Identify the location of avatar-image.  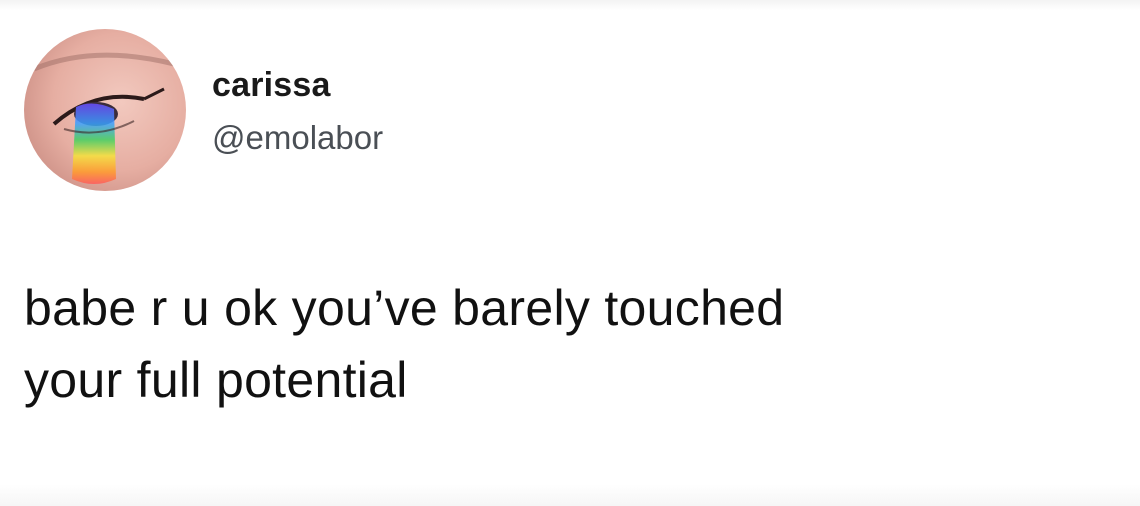
(105, 110).